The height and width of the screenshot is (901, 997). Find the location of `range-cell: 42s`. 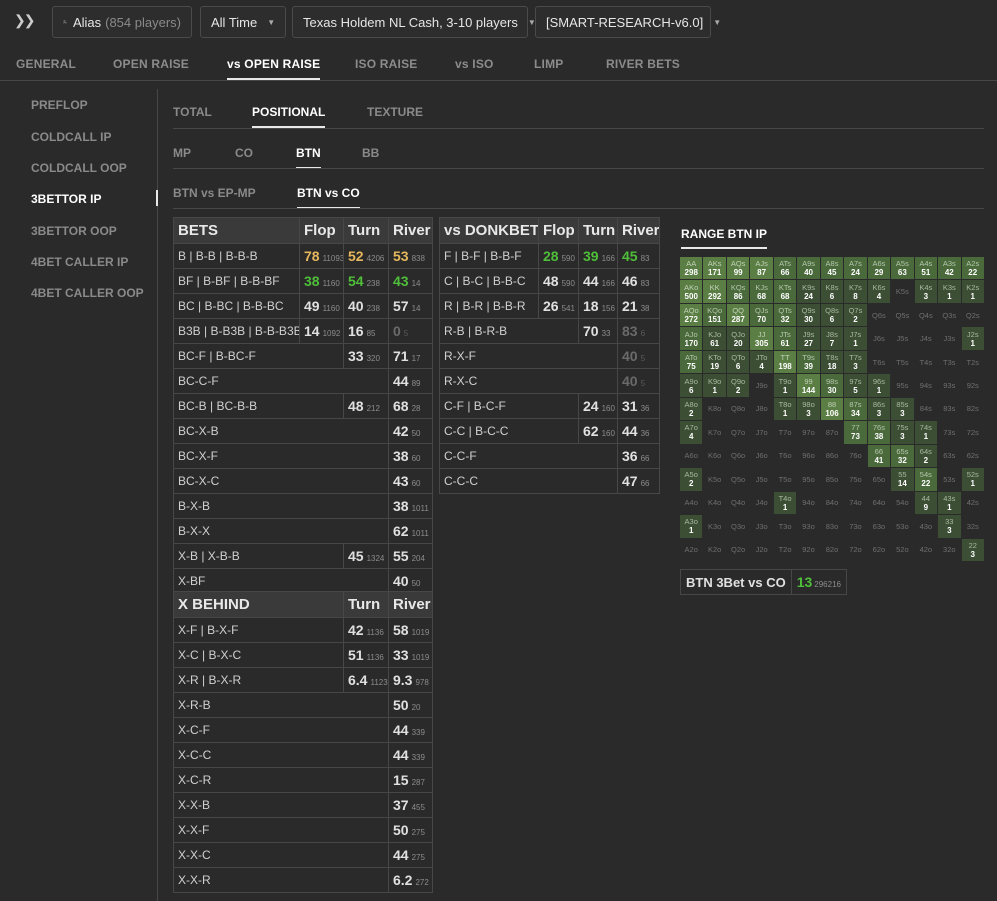

range-cell: 42s is located at coordinates (973, 503).